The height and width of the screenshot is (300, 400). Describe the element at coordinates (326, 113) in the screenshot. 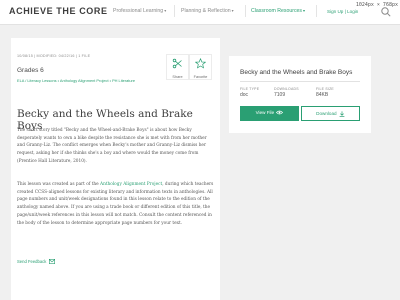

I see `download-label: Download` at that location.